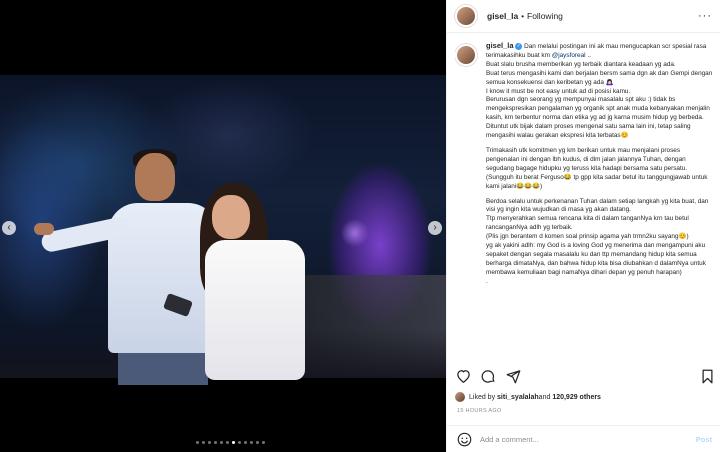 The image size is (720, 452). I want to click on likes-prefix: Liked by, so click(482, 397).